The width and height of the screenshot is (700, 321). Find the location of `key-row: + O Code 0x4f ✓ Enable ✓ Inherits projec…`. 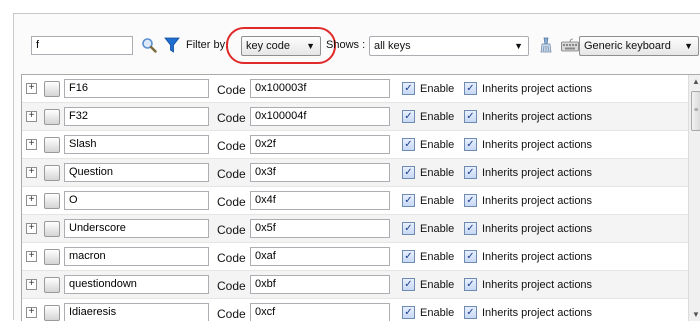

key-row: + O Code 0x4f ✓ Enable ✓ Inherits projec… is located at coordinates (355, 201).